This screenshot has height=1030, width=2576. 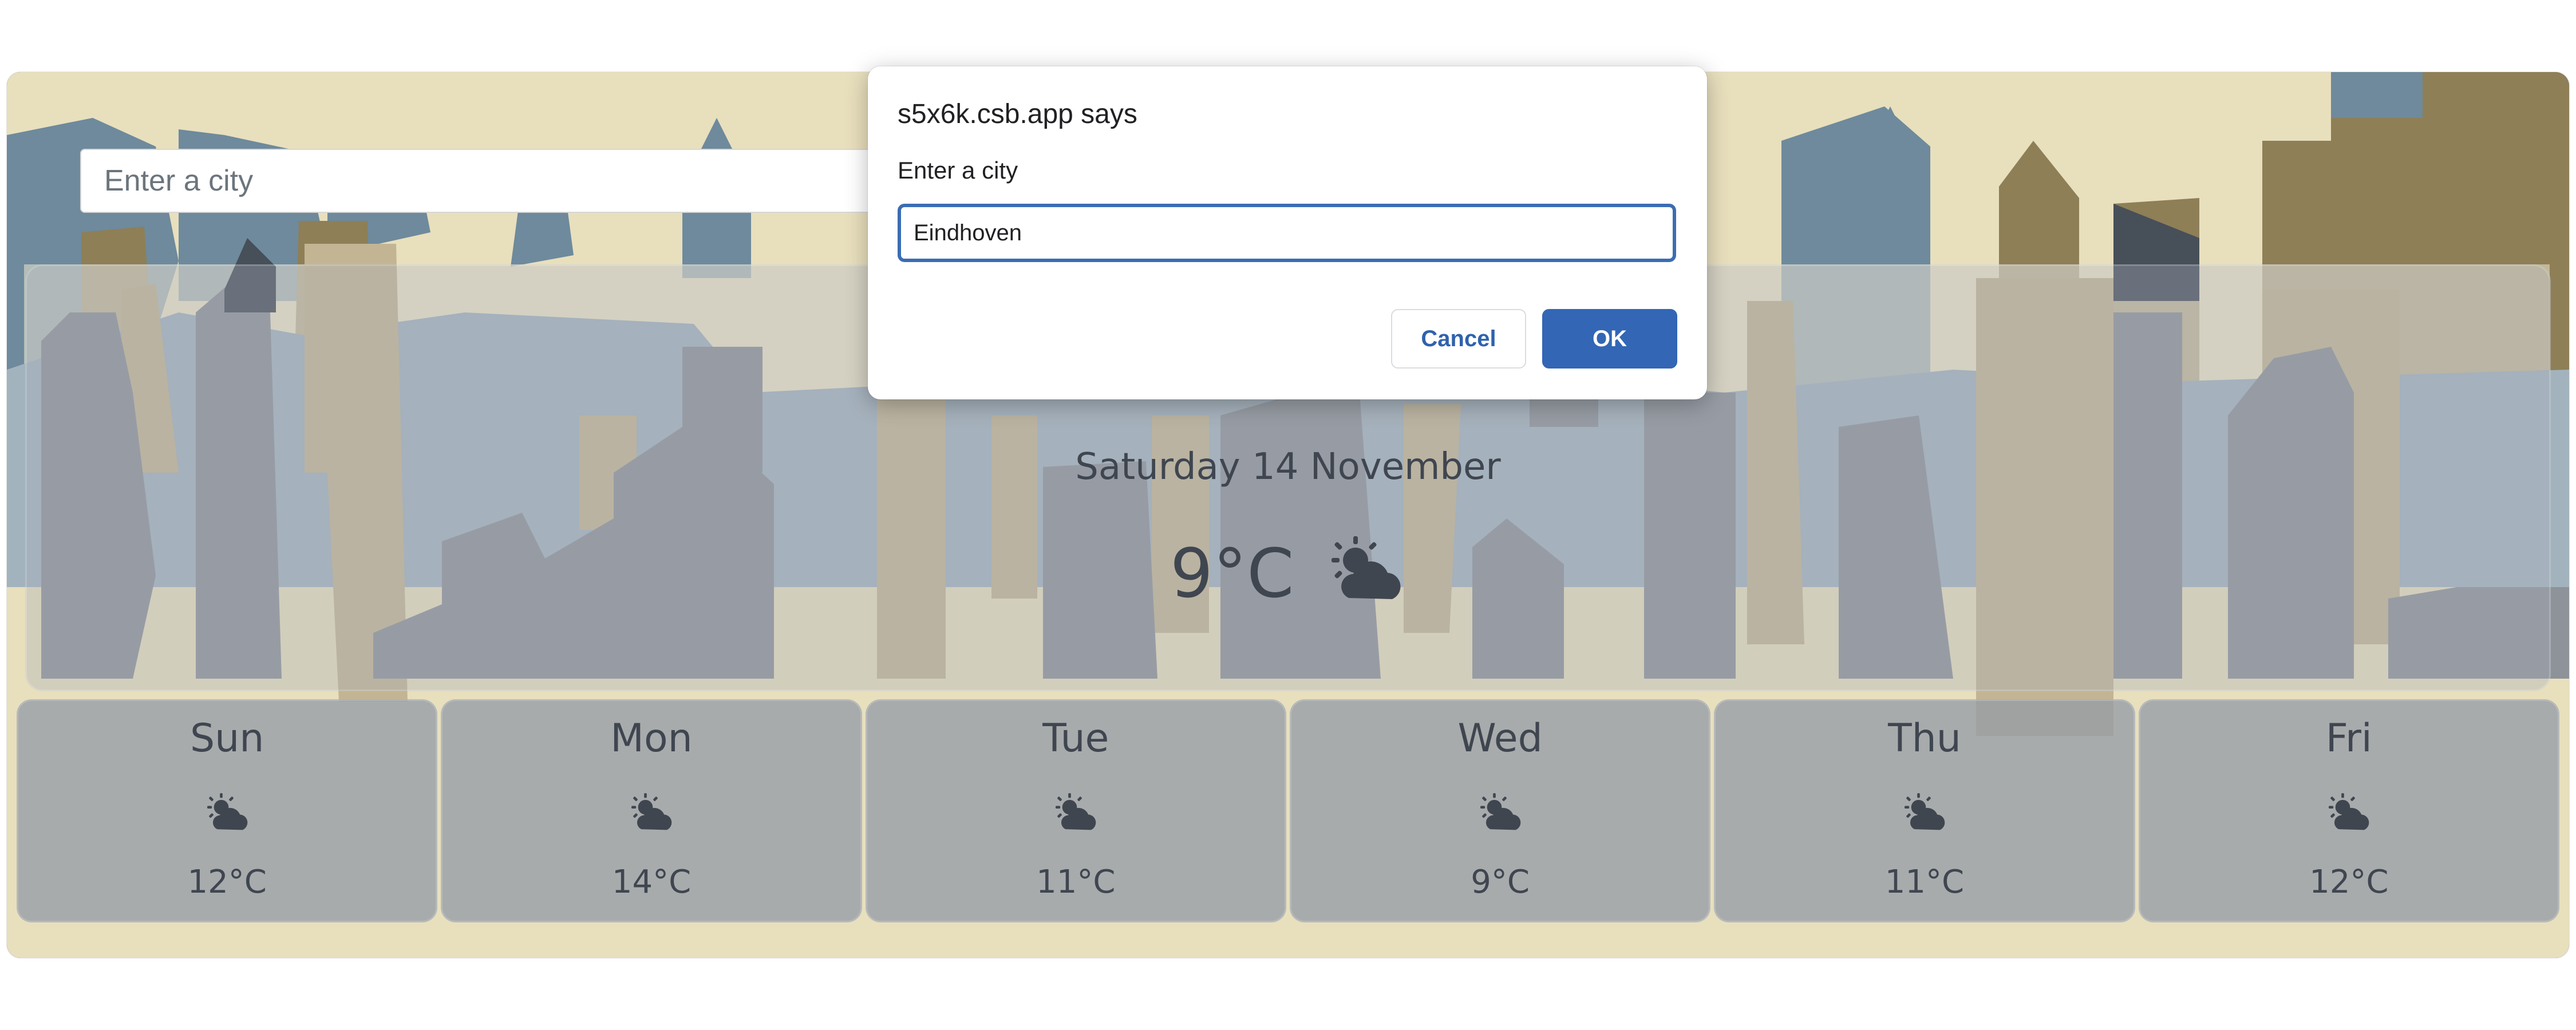 I want to click on forecast-card: Tue 11°C, so click(x=1075, y=810).